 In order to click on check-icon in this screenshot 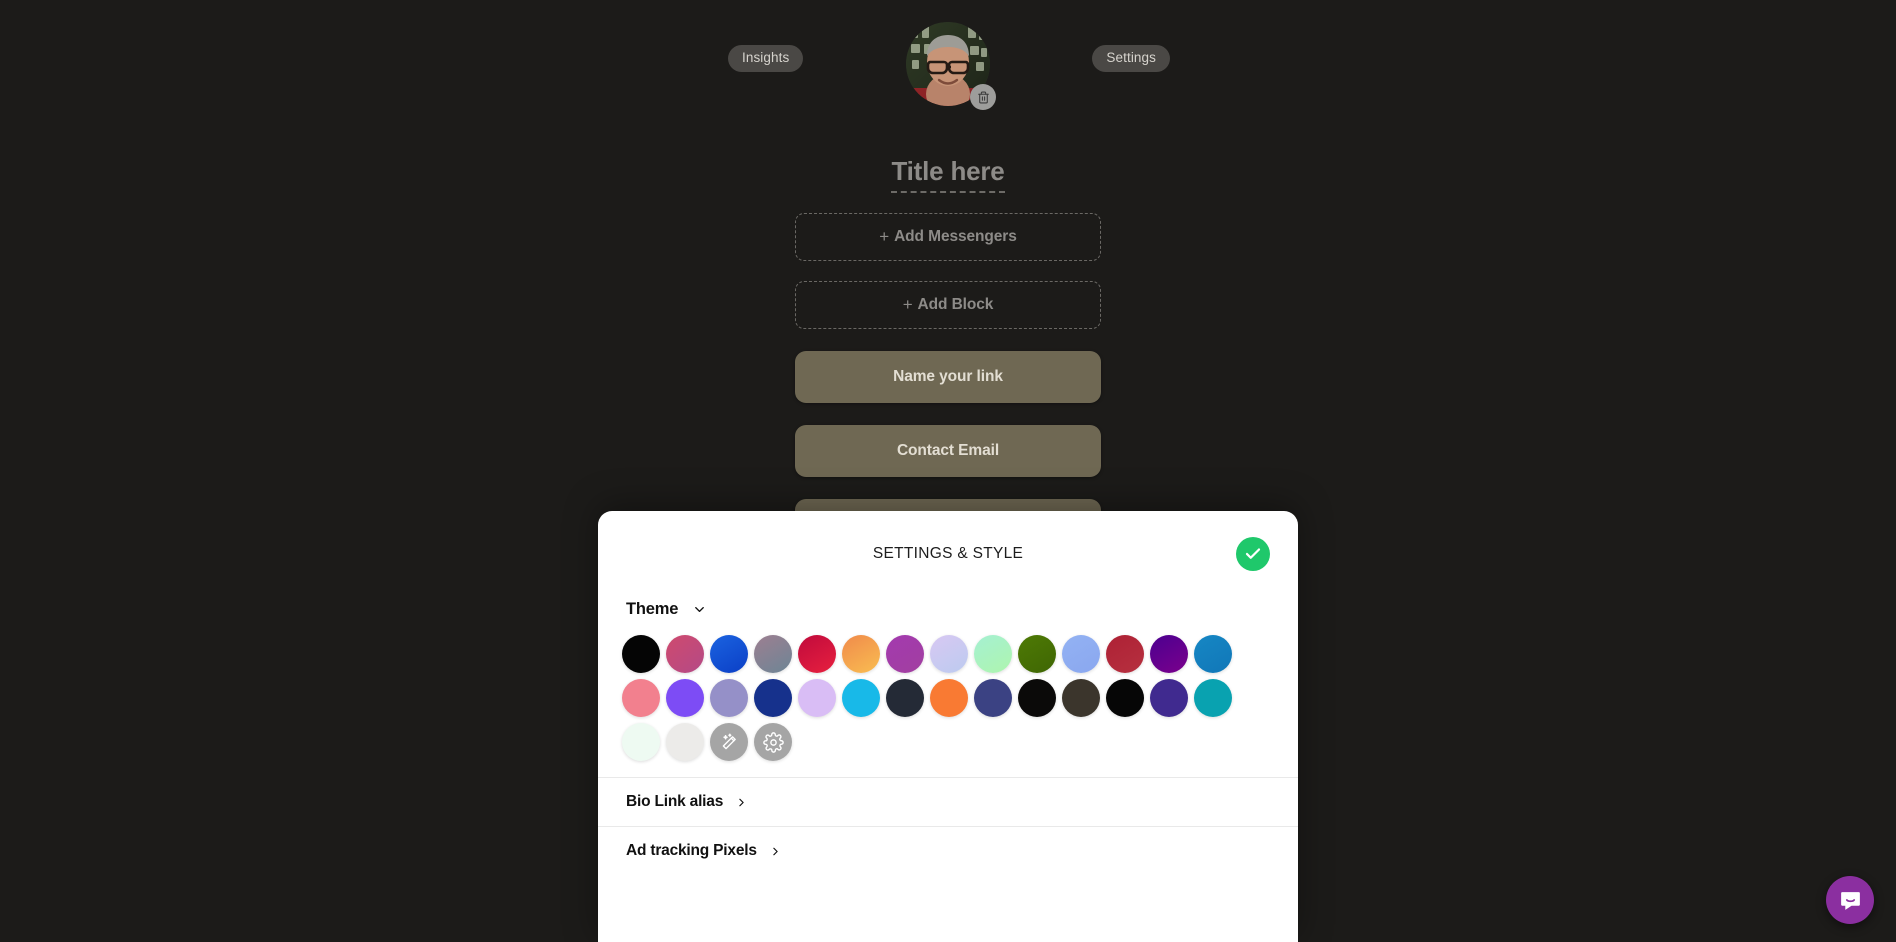, I will do `click(1253, 553)`.